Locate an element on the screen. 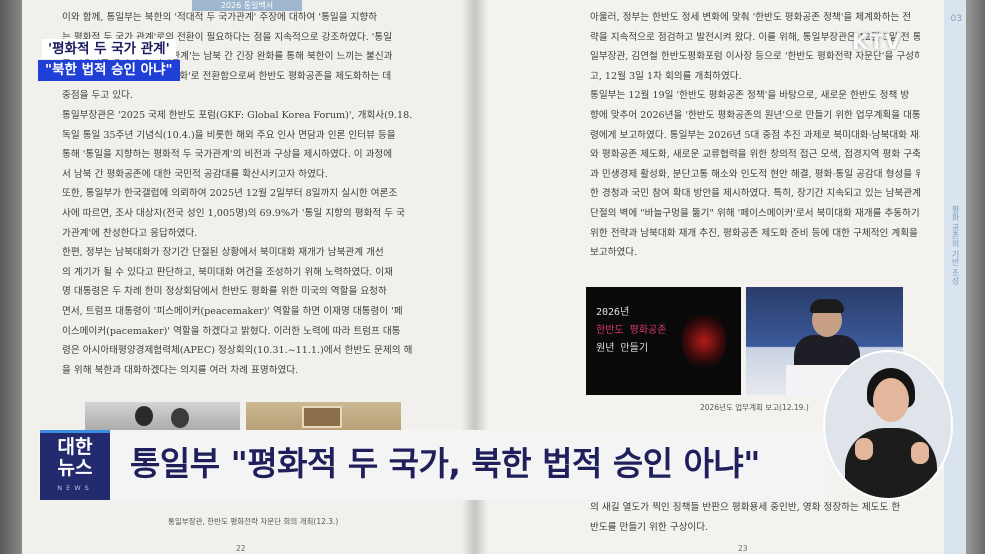  page-number-right: 23 is located at coordinates (743, 548).